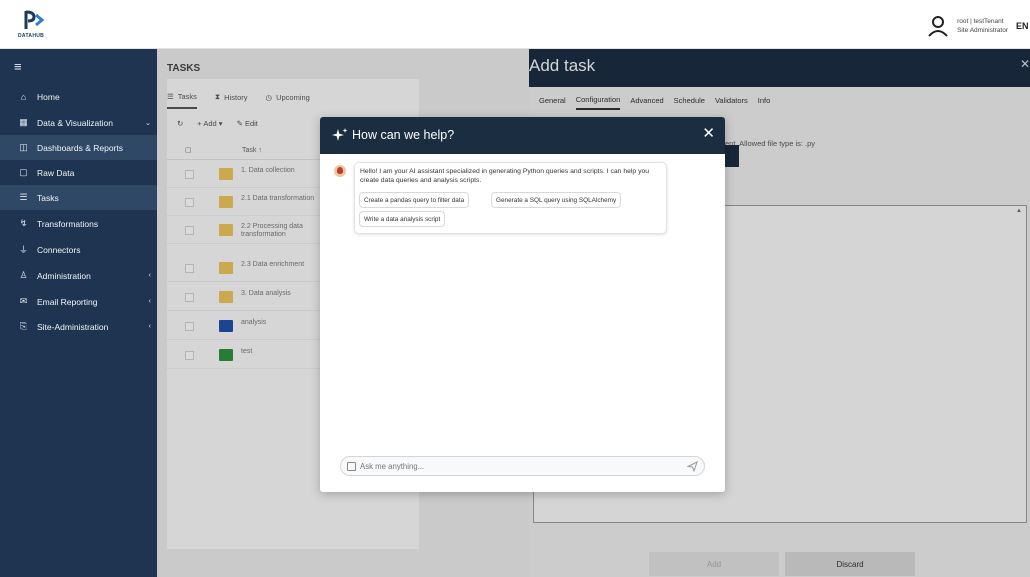  What do you see at coordinates (23, 122) in the screenshot?
I see `calendar-icon: ▦` at bounding box center [23, 122].